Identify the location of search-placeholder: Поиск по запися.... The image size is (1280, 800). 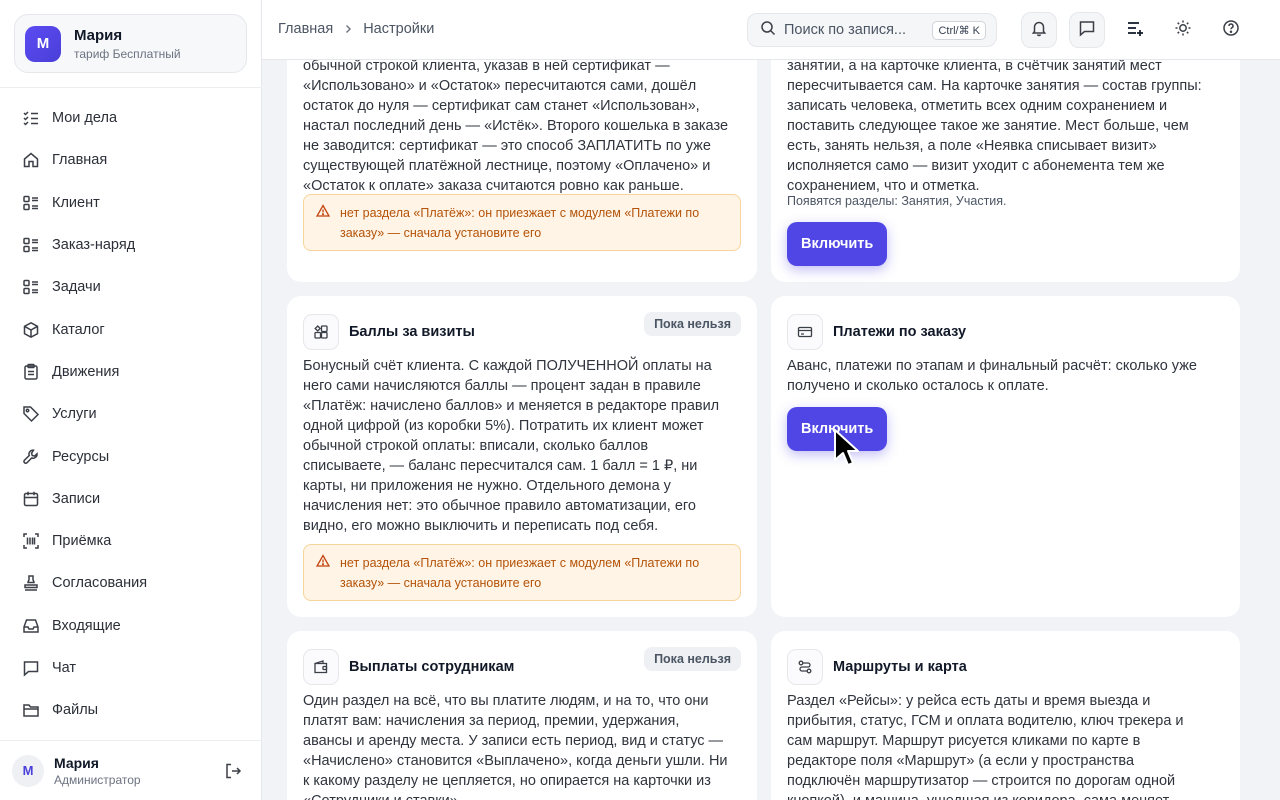
(845, 30).